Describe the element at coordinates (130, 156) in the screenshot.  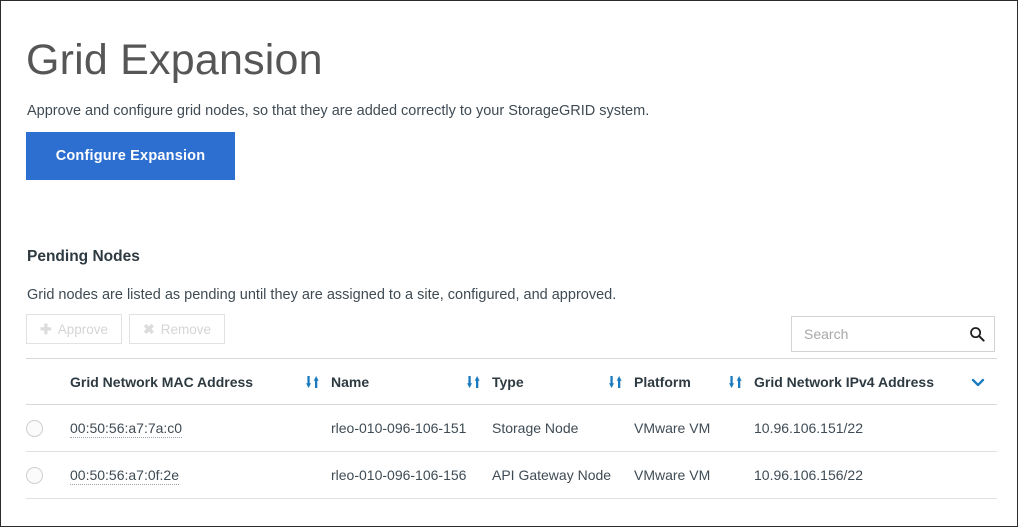
I see `configure-expansion-button: Configure Expansion` at that location.